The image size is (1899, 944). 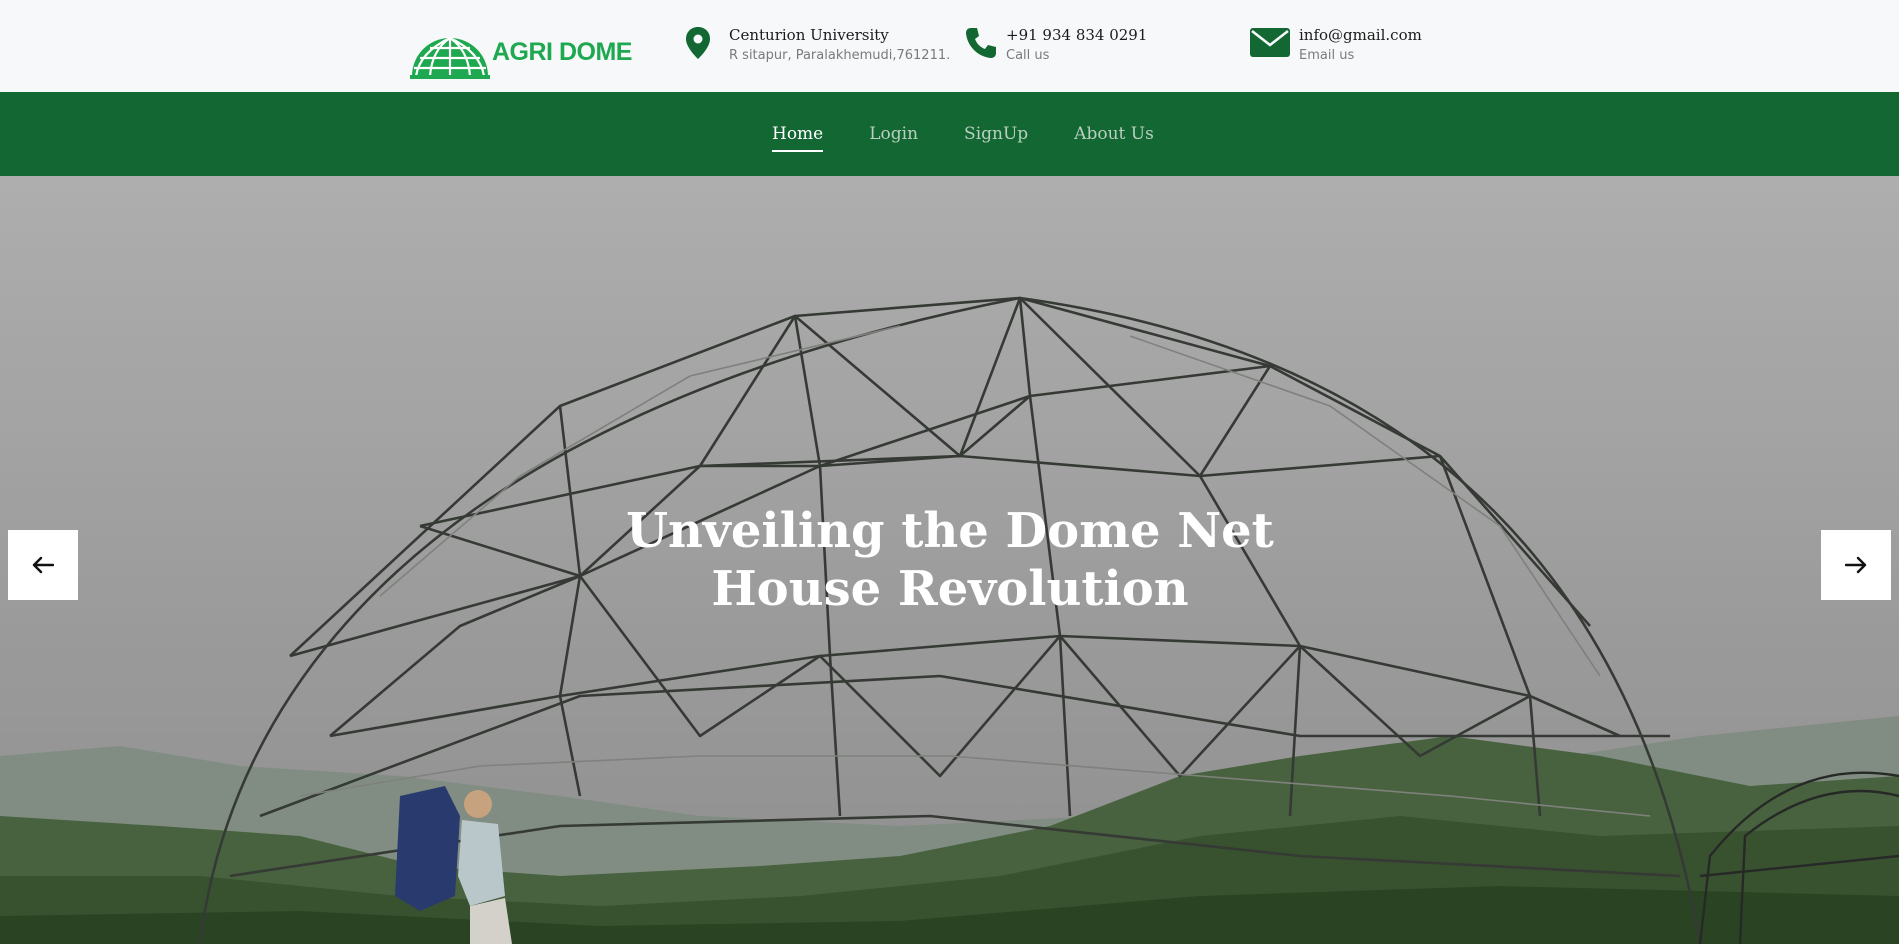 I want to click on phone-icon, so click(x=981, y=43).